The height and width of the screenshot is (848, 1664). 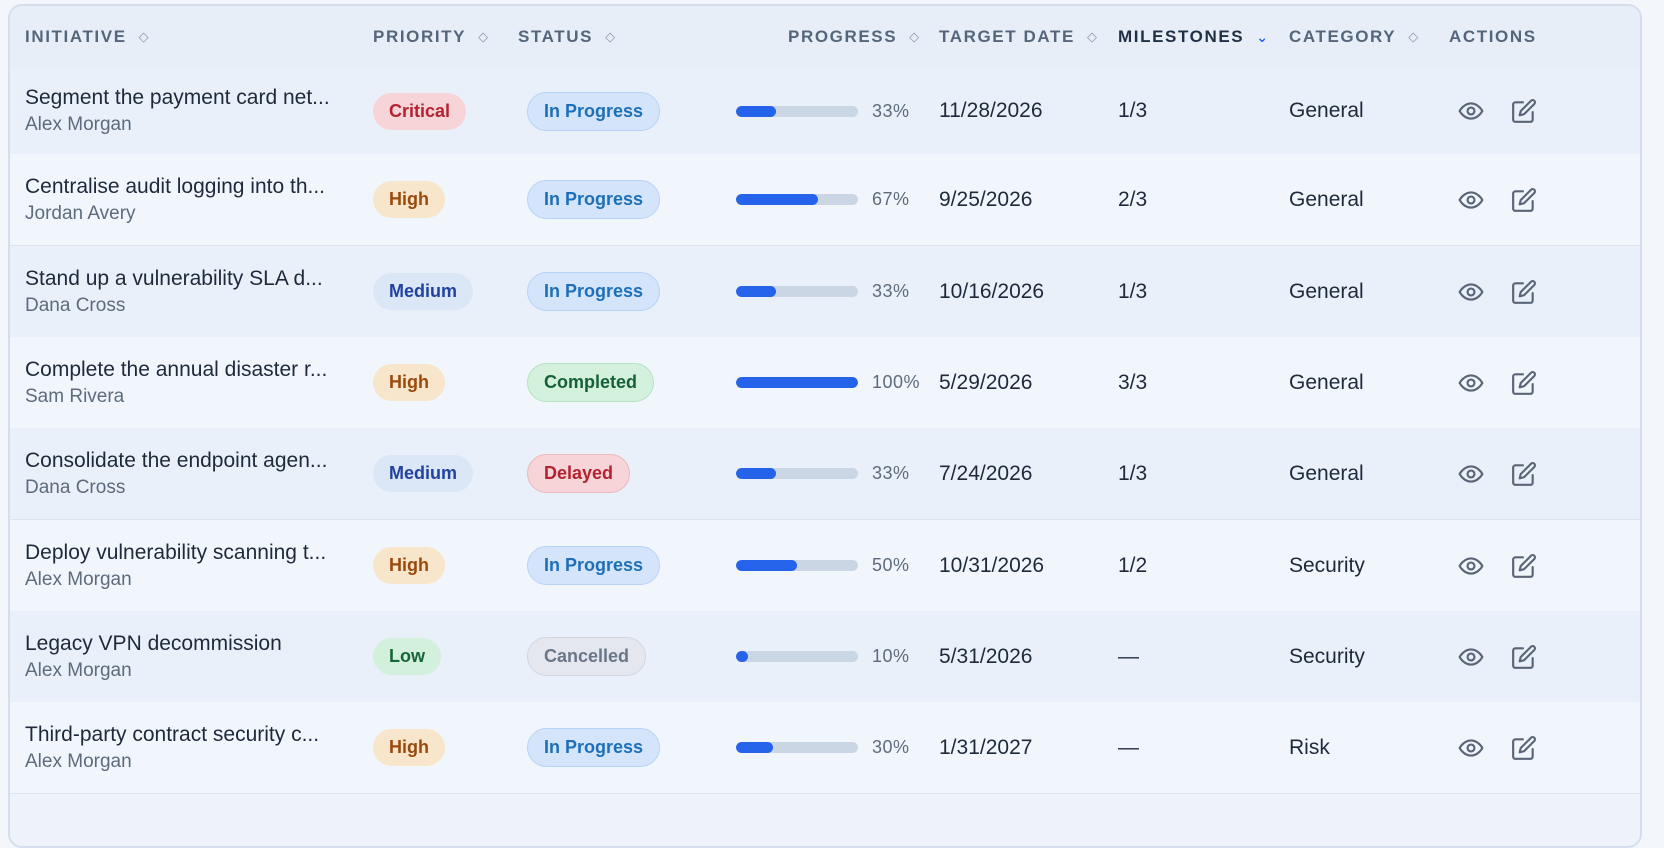 What do you see at coordinates (420, 111) in the screenshot?
I see `priority-badge: Critical` at bounding box center [420, 111].